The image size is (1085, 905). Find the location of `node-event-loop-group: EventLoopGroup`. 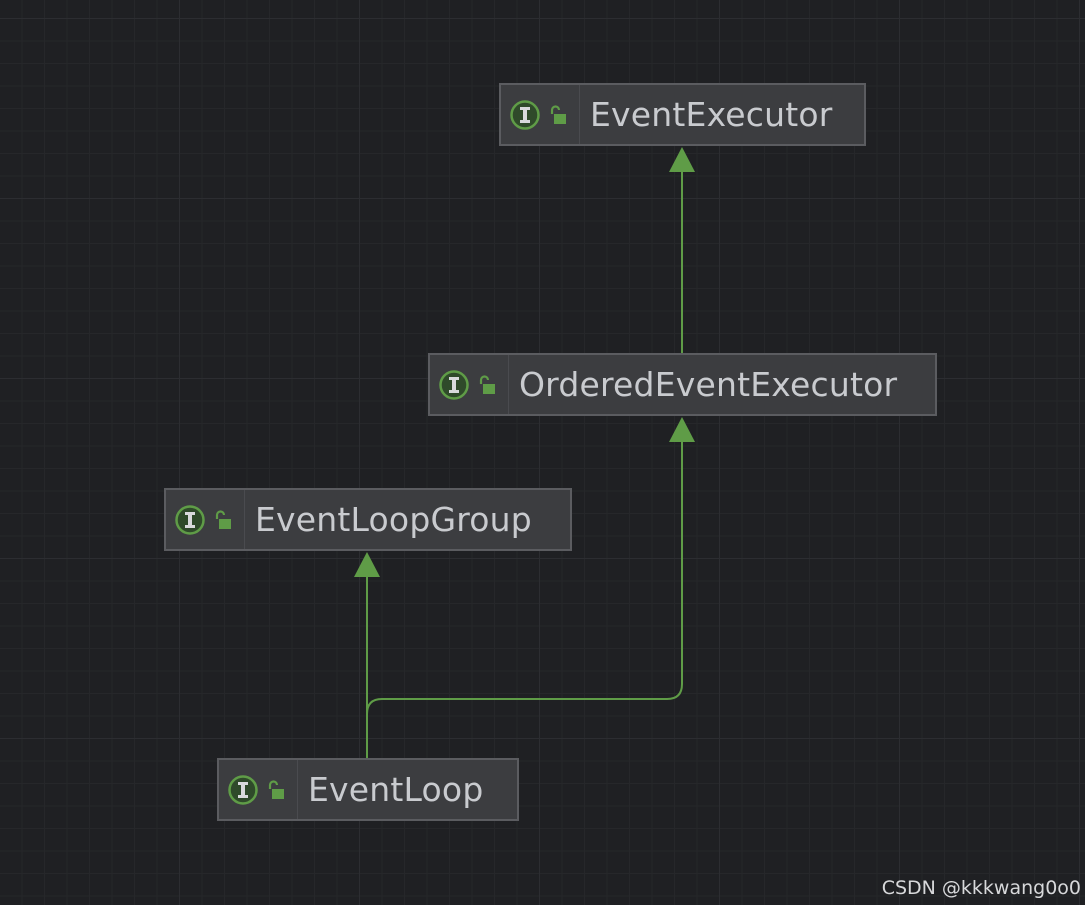

node-event-loop-group: EventLoopGroup is located at coordinates (368, 519).